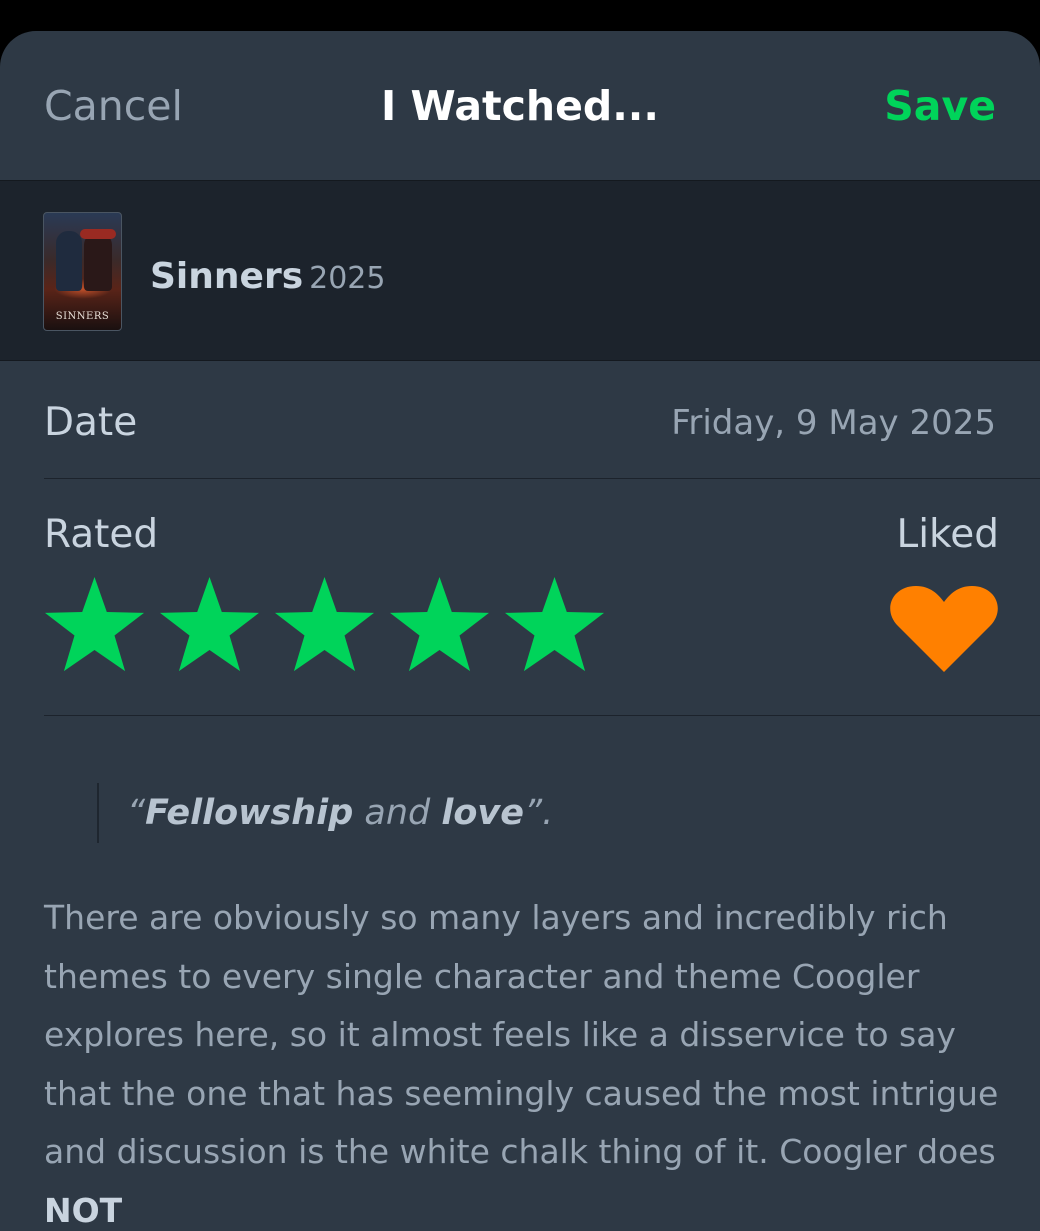  Describe the element at coordinates (101, 534) in the screenshot. I see `rated-label: Rated` at that location.